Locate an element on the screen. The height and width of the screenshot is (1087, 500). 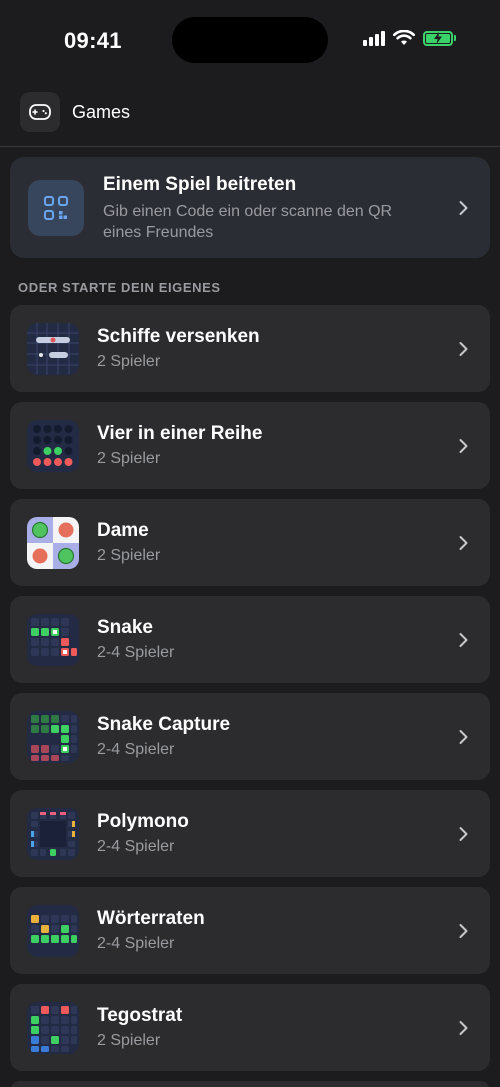
game-name: Wörterraten is located at coordinates (151, 918).